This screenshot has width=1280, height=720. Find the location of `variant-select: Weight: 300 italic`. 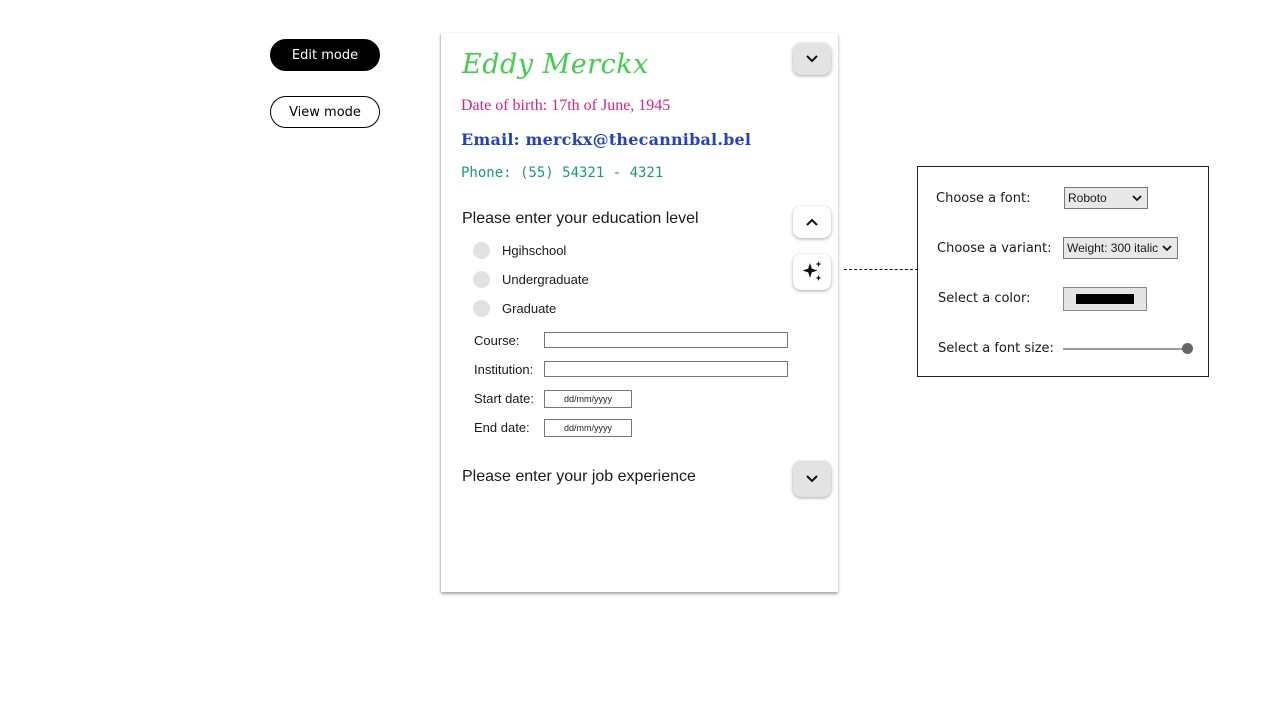

variant-select: Weight: 300 italic is located at coordinates (1120, 248).